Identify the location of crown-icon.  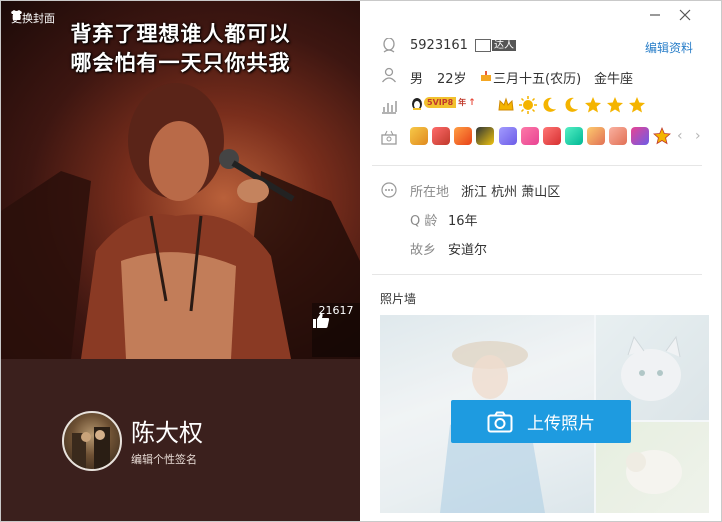
(506, 105).